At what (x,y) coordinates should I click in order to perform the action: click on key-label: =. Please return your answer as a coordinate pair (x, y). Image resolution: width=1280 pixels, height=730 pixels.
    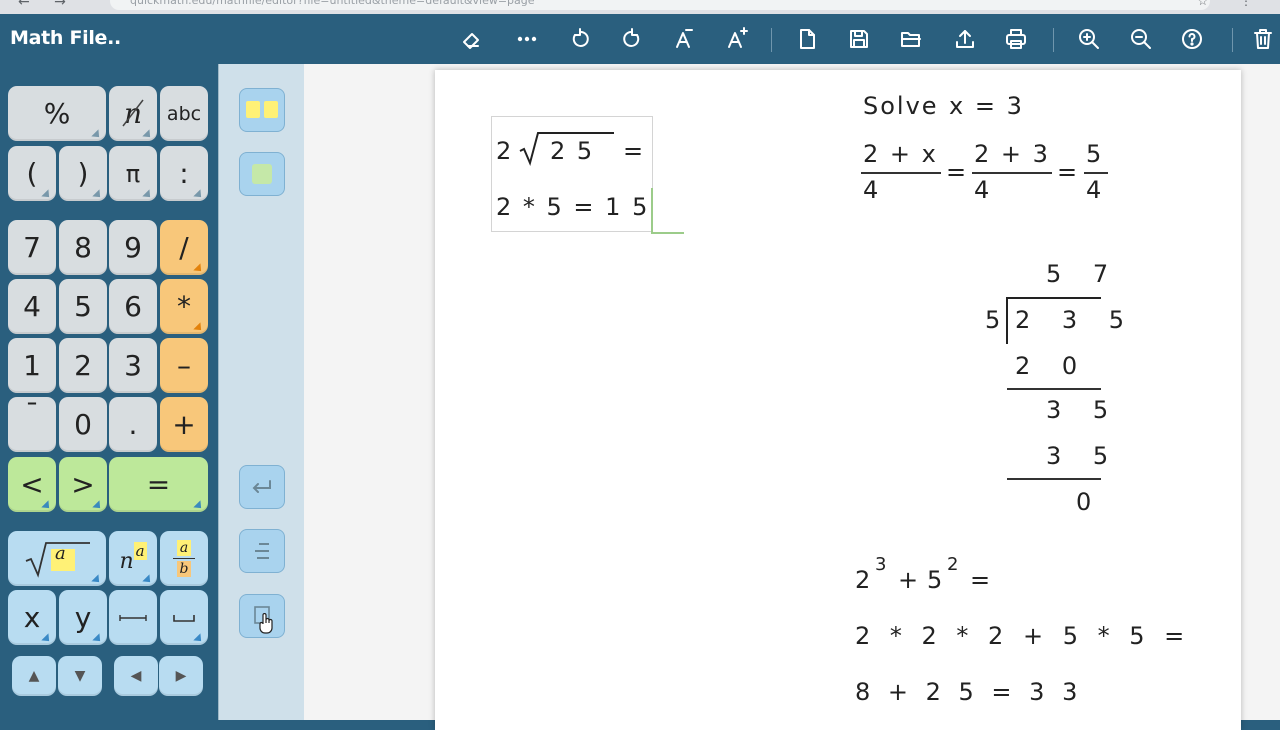
    Looking at the image, I should click on (158, 484).